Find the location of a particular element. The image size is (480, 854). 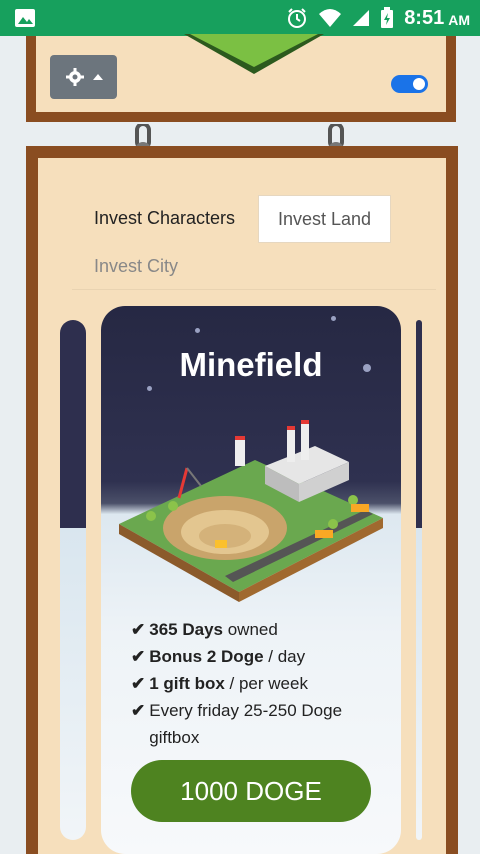

feature-item: ✔ Every friday 25-250 Doge giftbox is located at coordinates (256, 724).